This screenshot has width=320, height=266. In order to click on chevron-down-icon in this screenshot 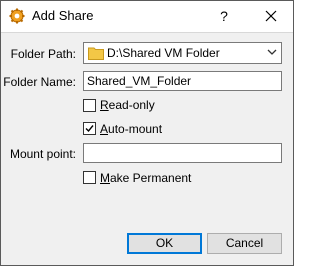, I will do `click(272, 52)`.